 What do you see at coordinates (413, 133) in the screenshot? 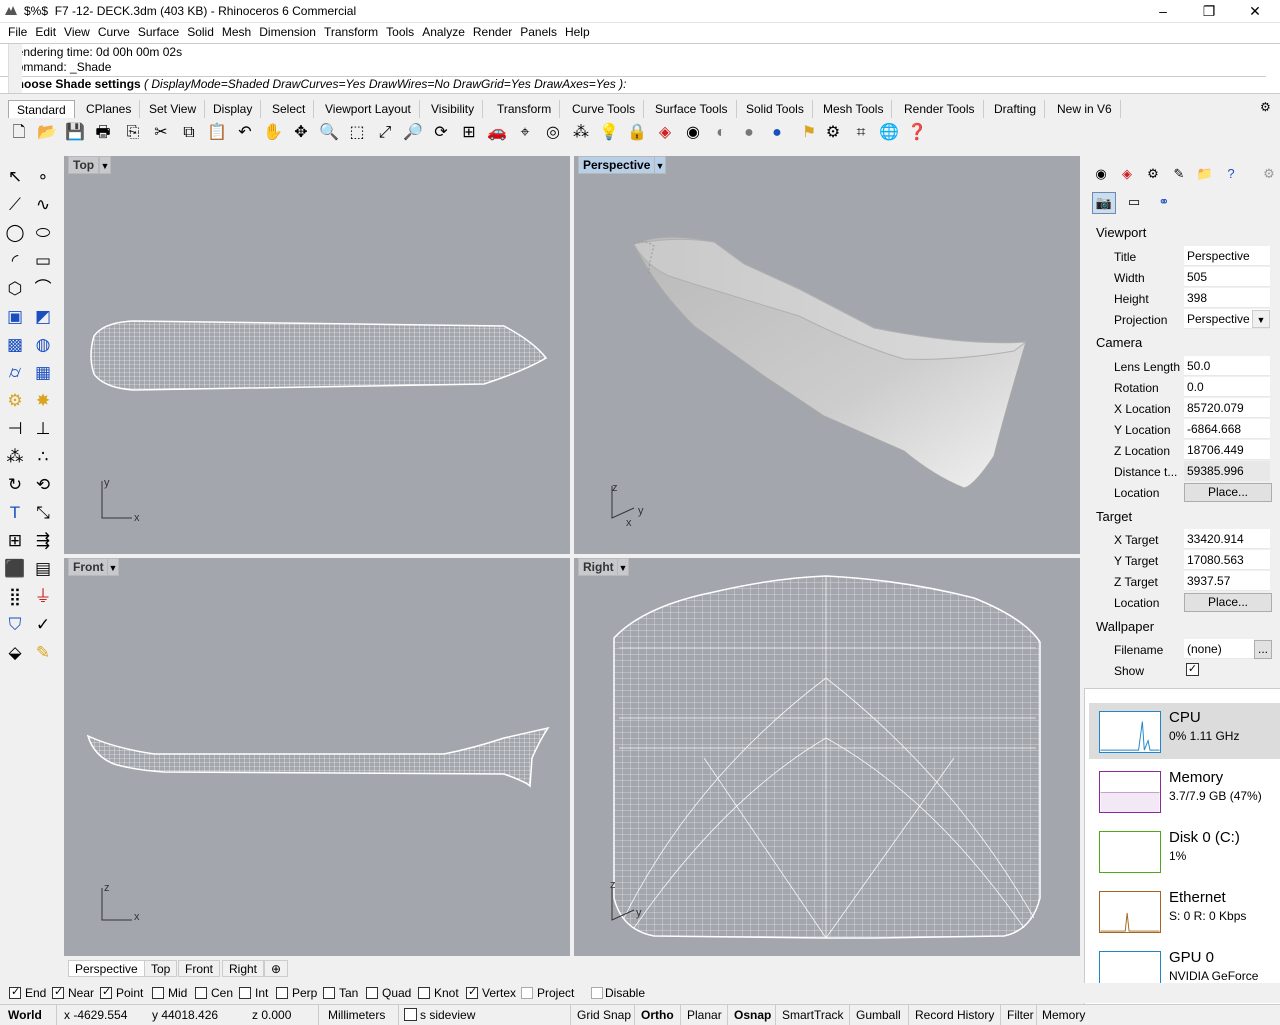
I see `zoom-selected-icon: 🔎` at bounding box center [413, 133].